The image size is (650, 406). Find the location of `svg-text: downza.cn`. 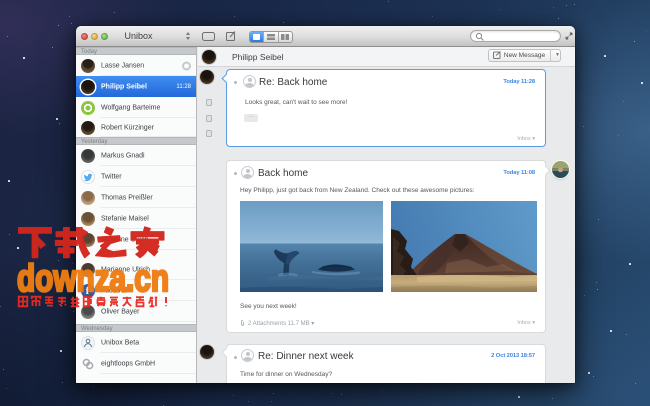

svg-text: downza.cn is located at coordinates (93, 279).